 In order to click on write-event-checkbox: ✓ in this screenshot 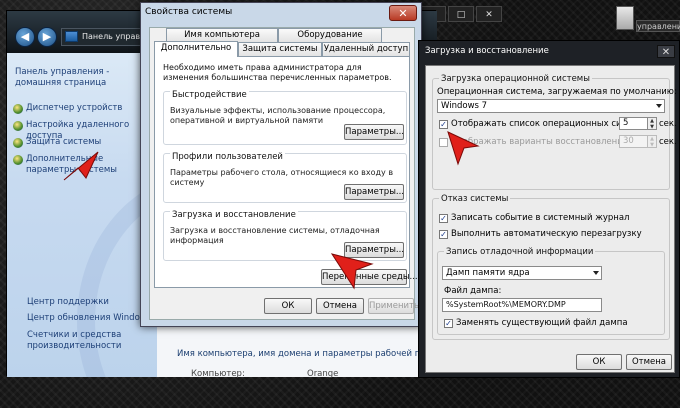, I will do `click(443, 218)`.